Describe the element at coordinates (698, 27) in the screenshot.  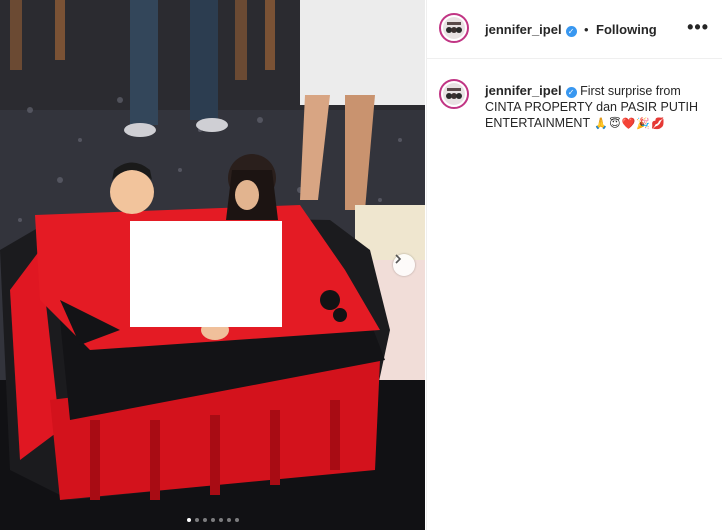
I see `more-options-icon: •••` at that location.